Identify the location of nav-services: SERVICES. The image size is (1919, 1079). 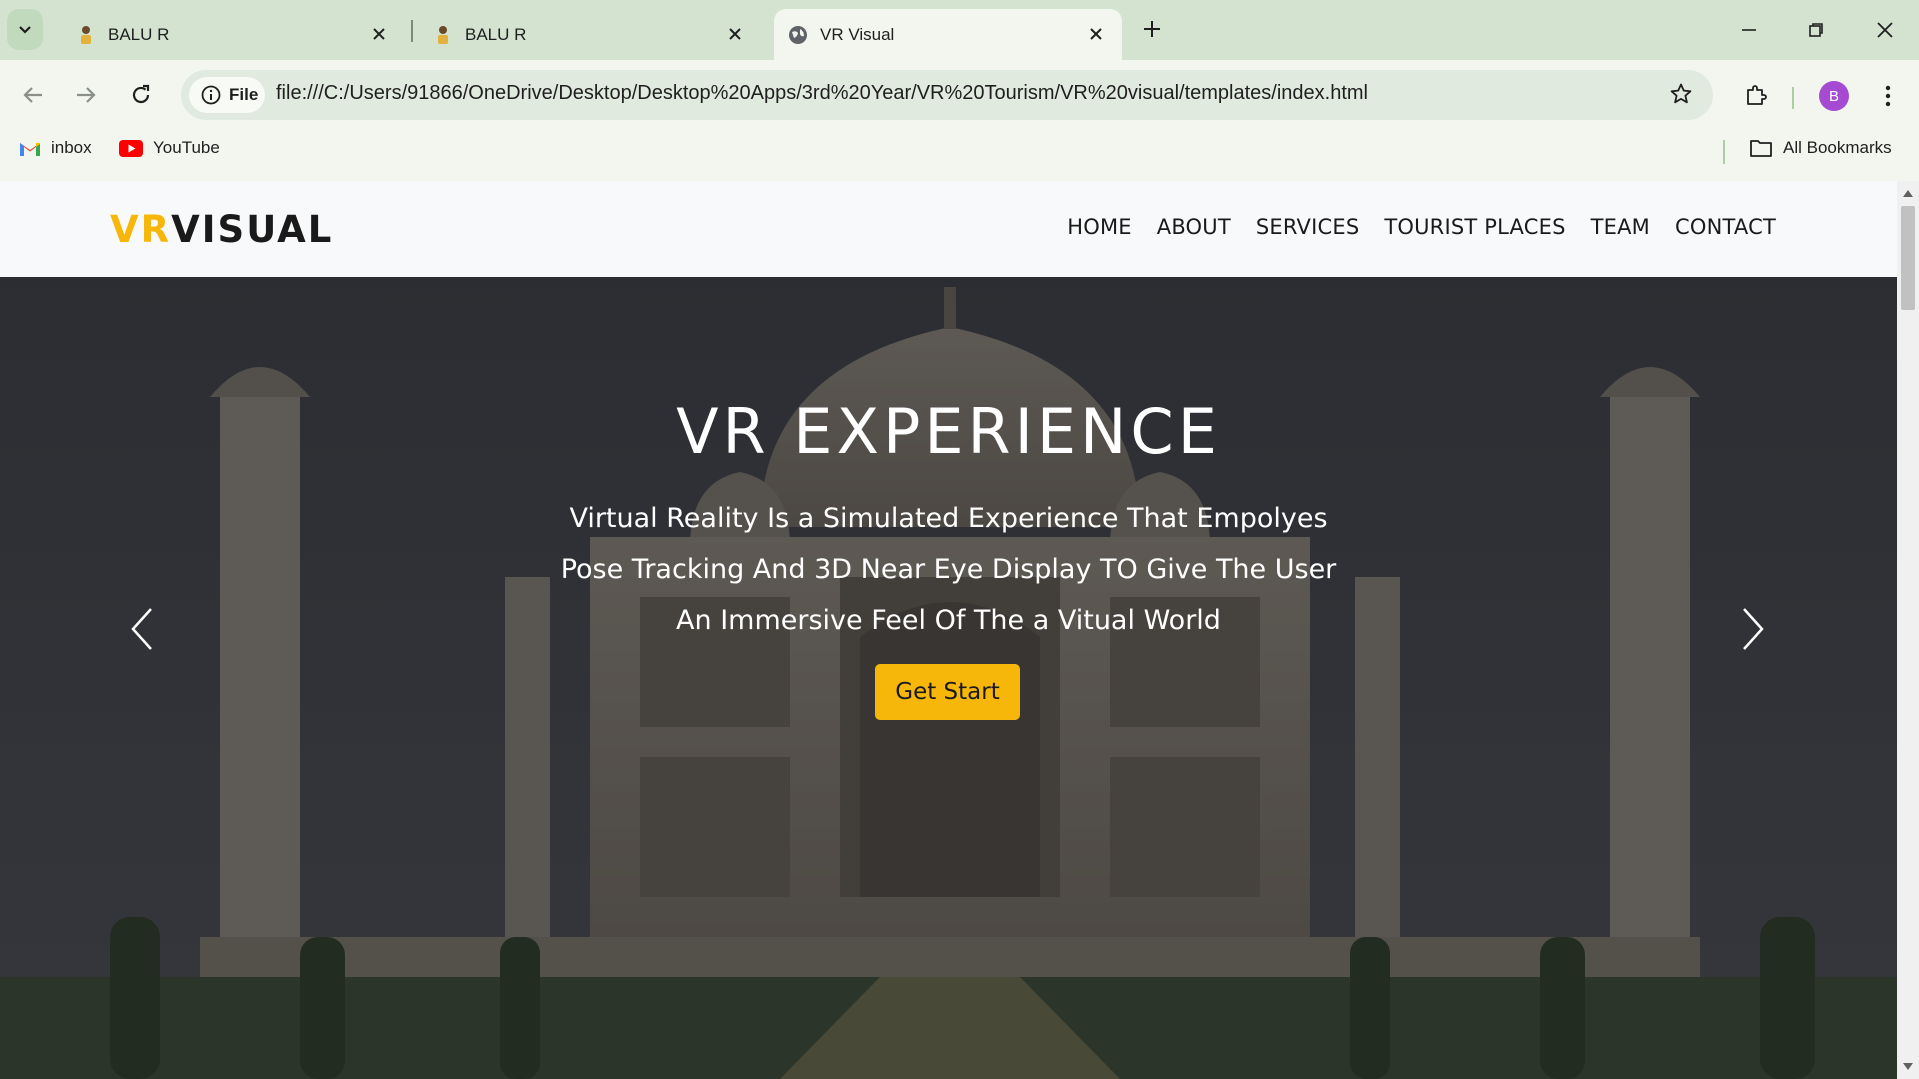
(1307, 227).